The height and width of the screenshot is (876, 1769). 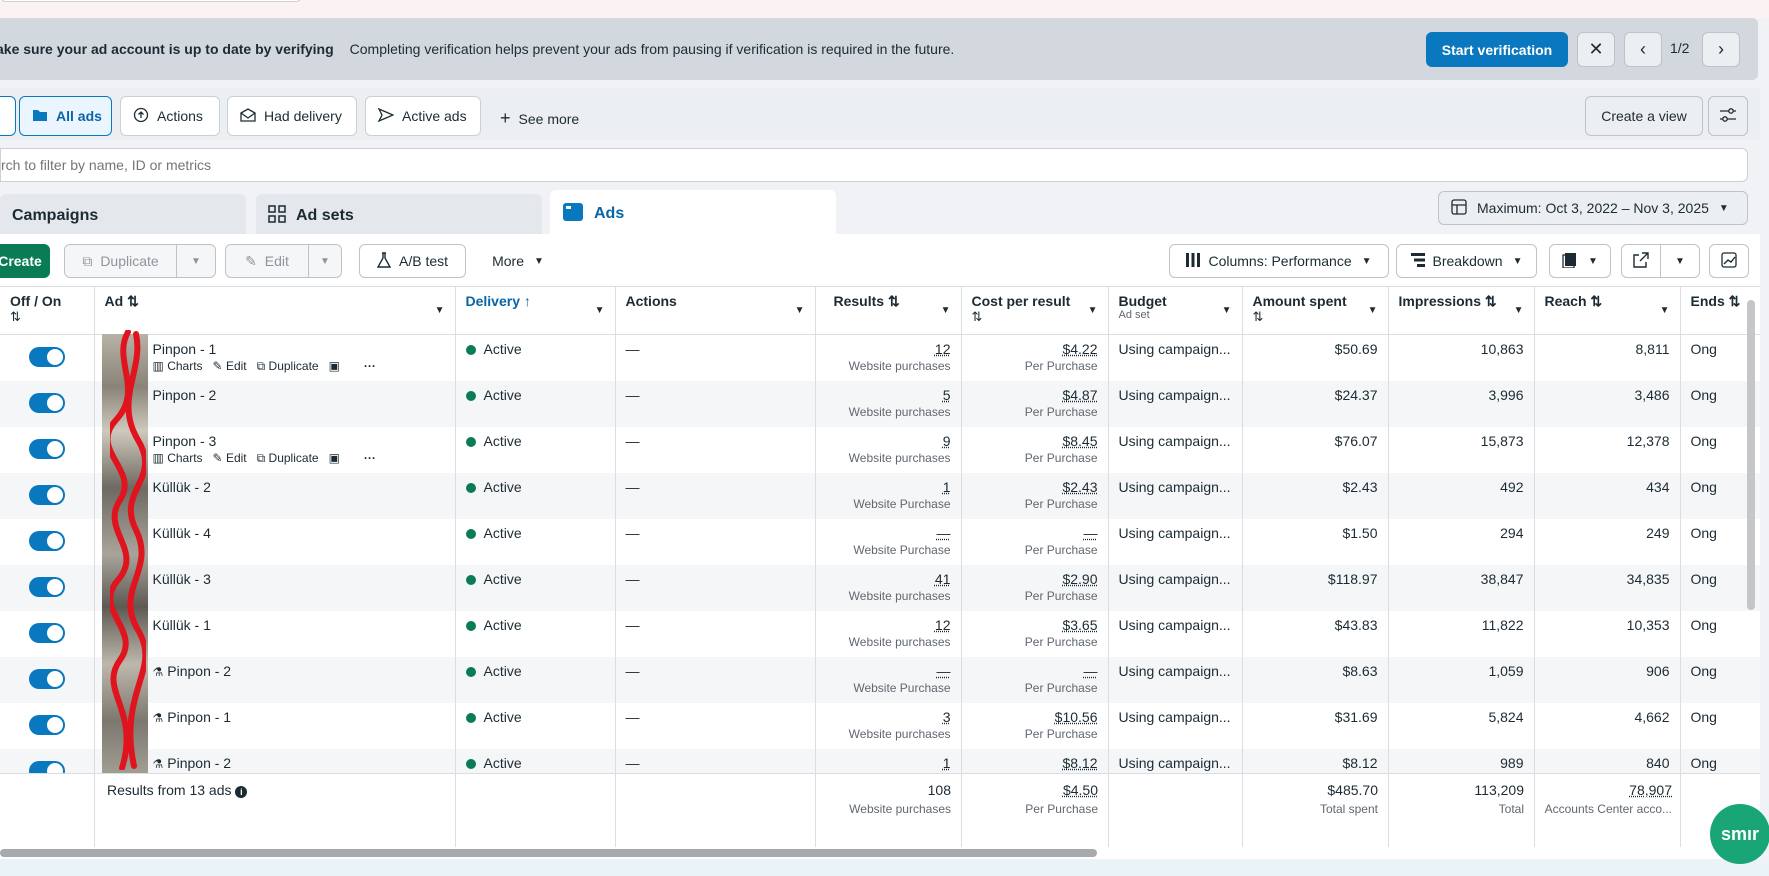 What do you see at coordinates (1680, 261) in the screenshot?
I see `export-dropdown: ▼` at bounding box center [1680, 261].